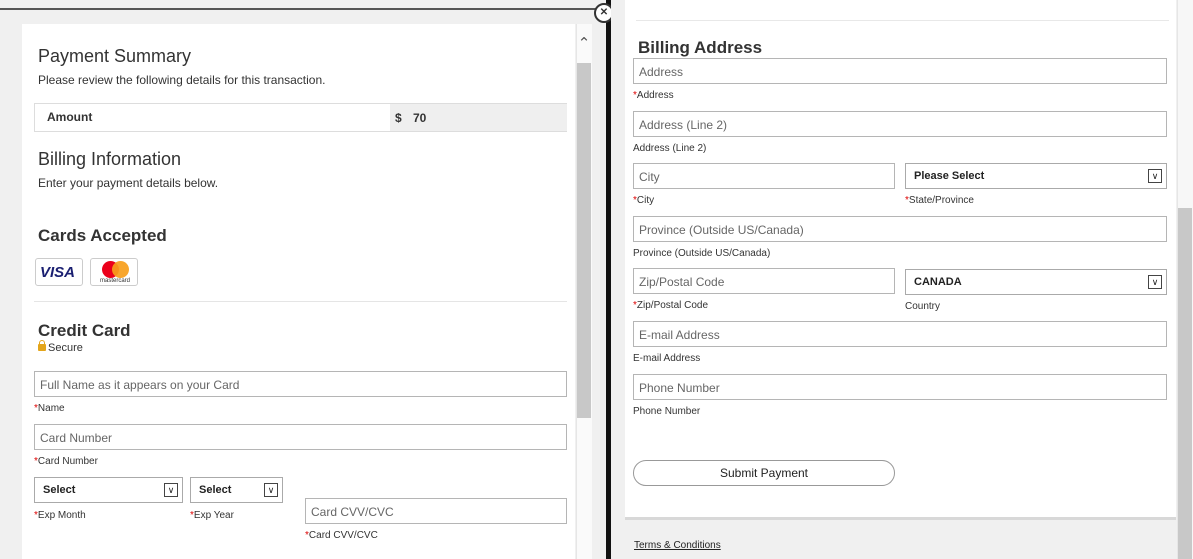 The image size is (1193, 559). Describe the element at coordinates (102, 235) in the screenshot. I see `cards-accepted-title: Cards Accepted` at that location.